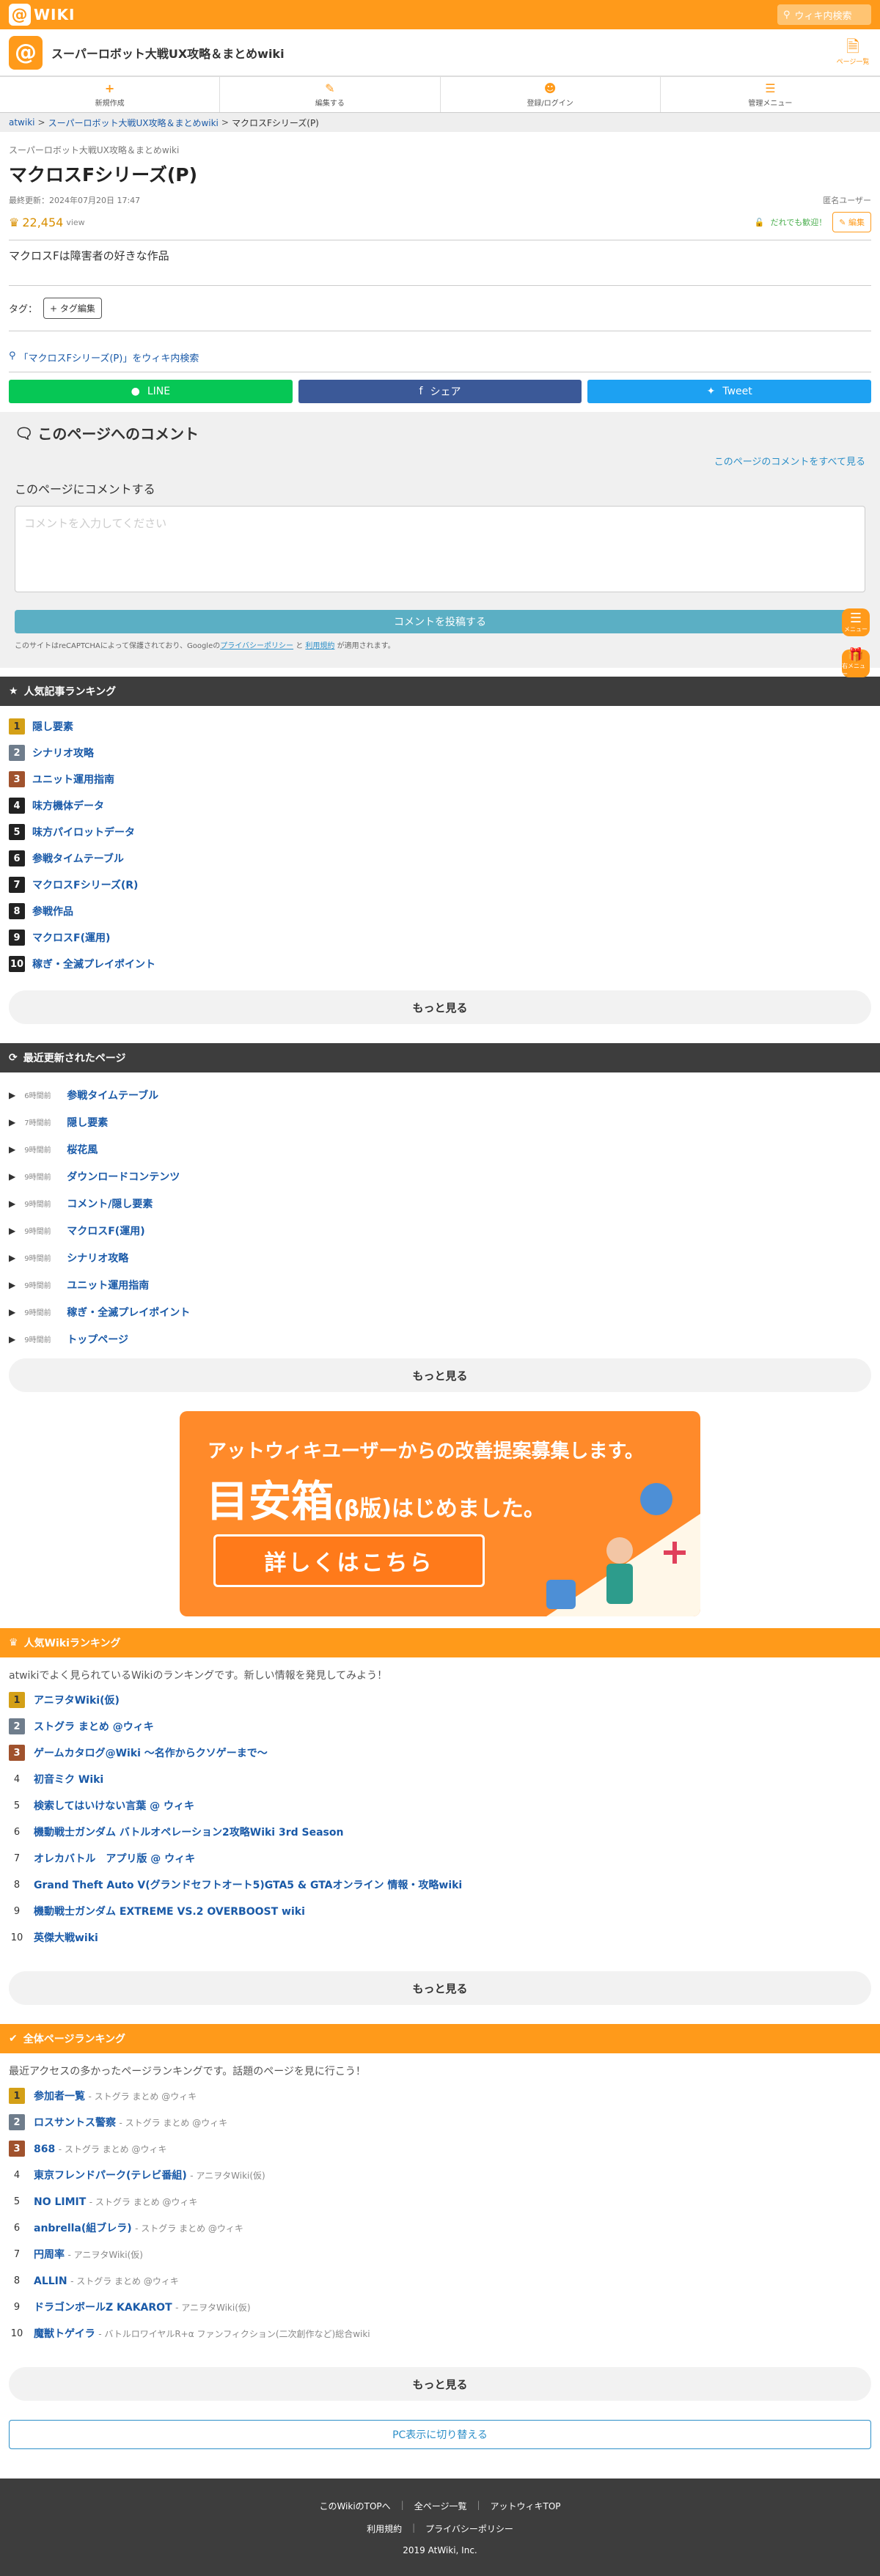  What do you see at coordinates (440, 1988) in the screenshot?
I see `wiki-ranking-more-button: もっと見る` at bounding box center [440, 1988].